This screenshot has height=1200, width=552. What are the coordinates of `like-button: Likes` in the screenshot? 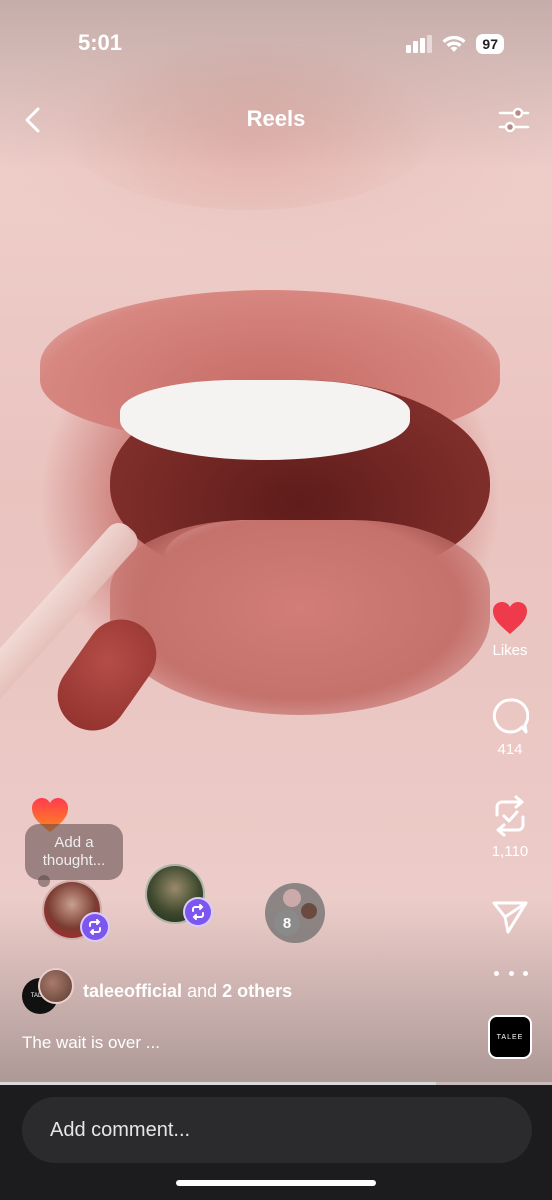 It's located at (510, 629).